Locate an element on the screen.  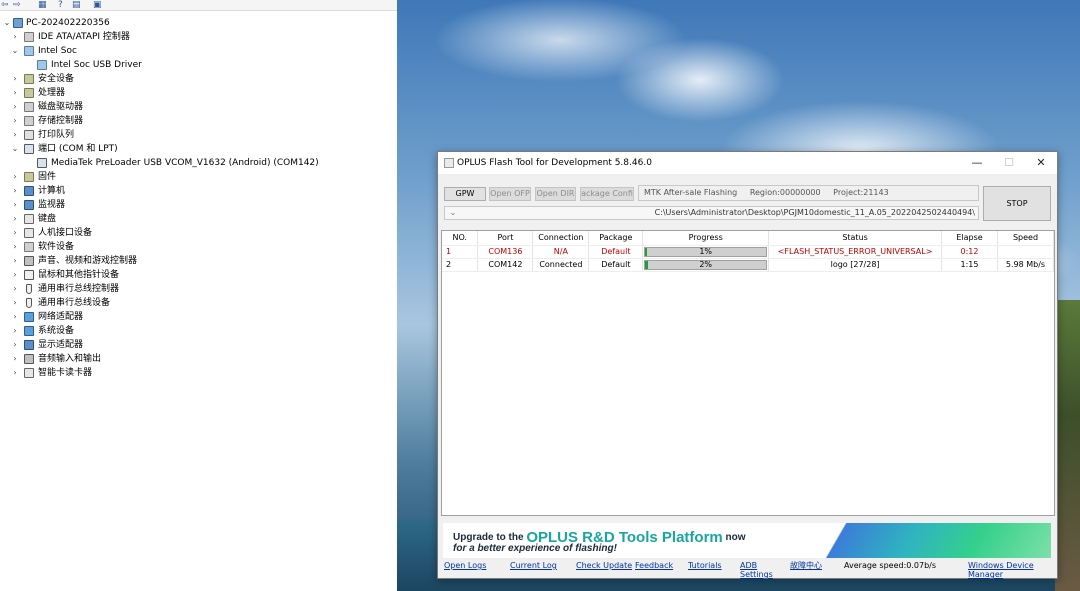
port-device-icon is located at coordinates (42, 163).